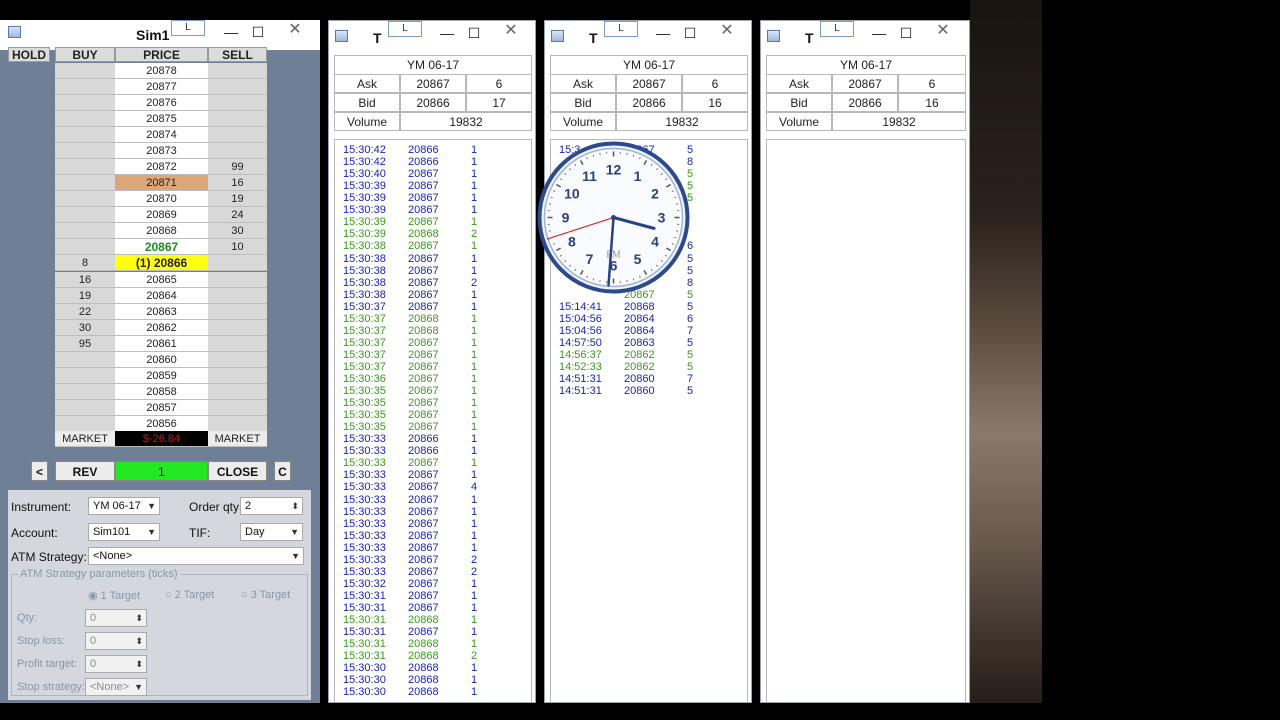 The height and width of the screenshot is (720, 1280). What do you see at coordinates (613, 217) in the screenshot?
I see `analog-clock: 12 1234567891011PM` at bounding box center [613, 217].